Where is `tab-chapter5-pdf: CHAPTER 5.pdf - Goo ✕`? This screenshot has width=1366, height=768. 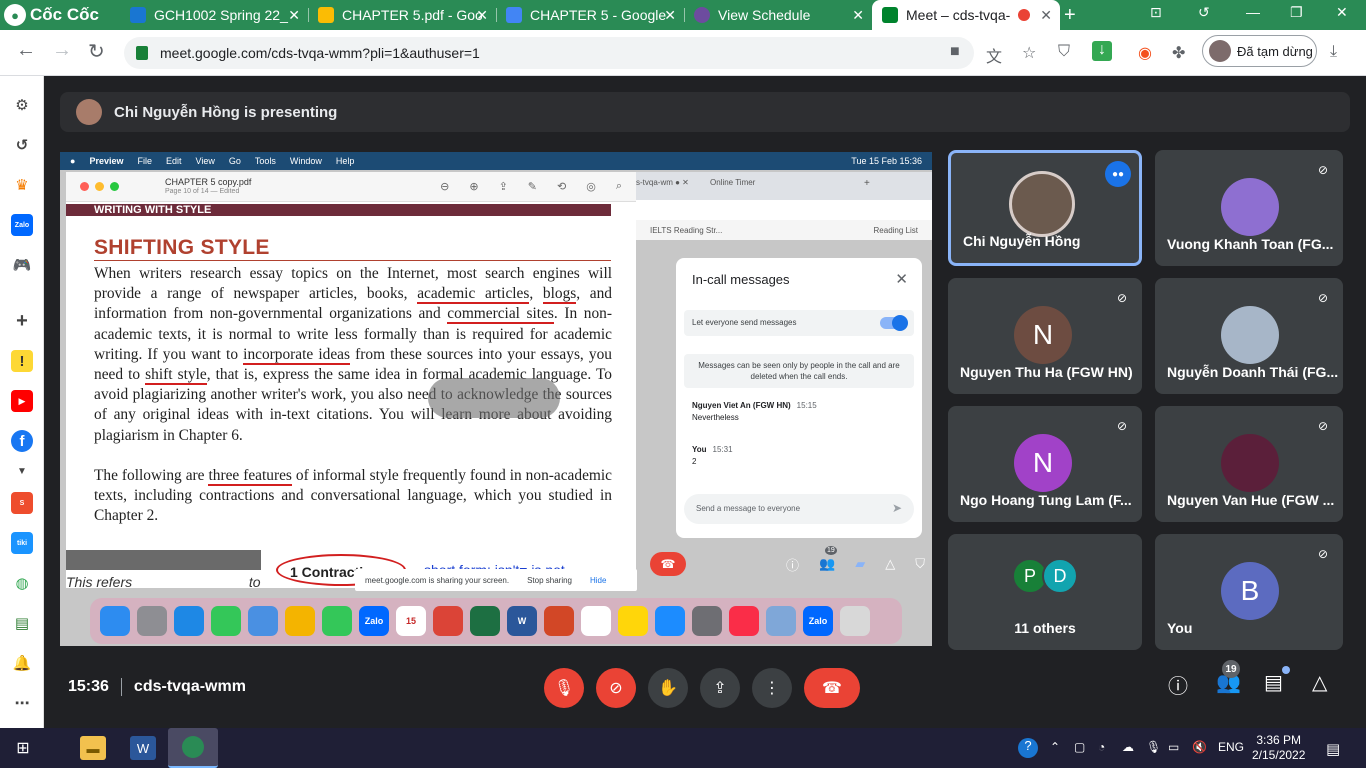 tab-chapter5-pdf: CHAPTER 5.pdf - Goo ✕ is located at coordinates (402, 15).